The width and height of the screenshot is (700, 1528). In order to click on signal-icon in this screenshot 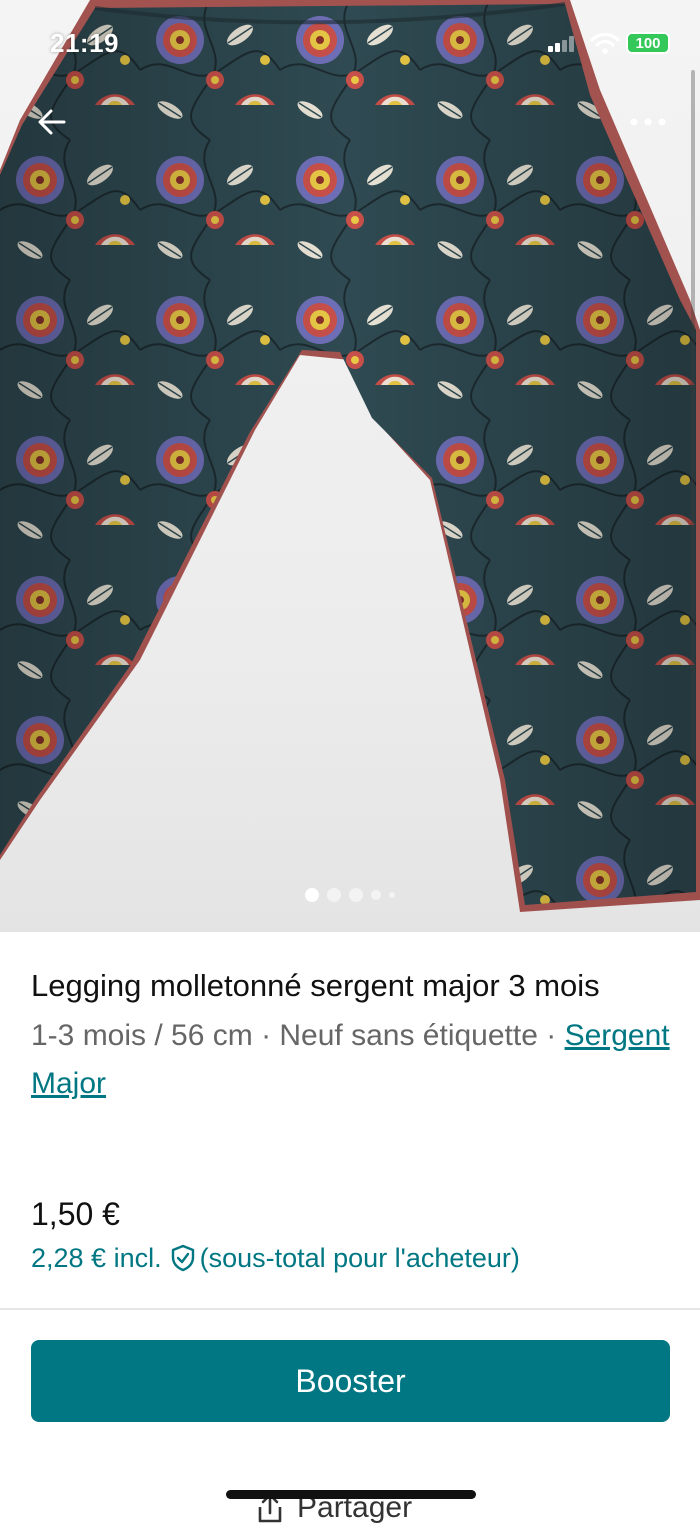, I will do `click(561, 44)`.